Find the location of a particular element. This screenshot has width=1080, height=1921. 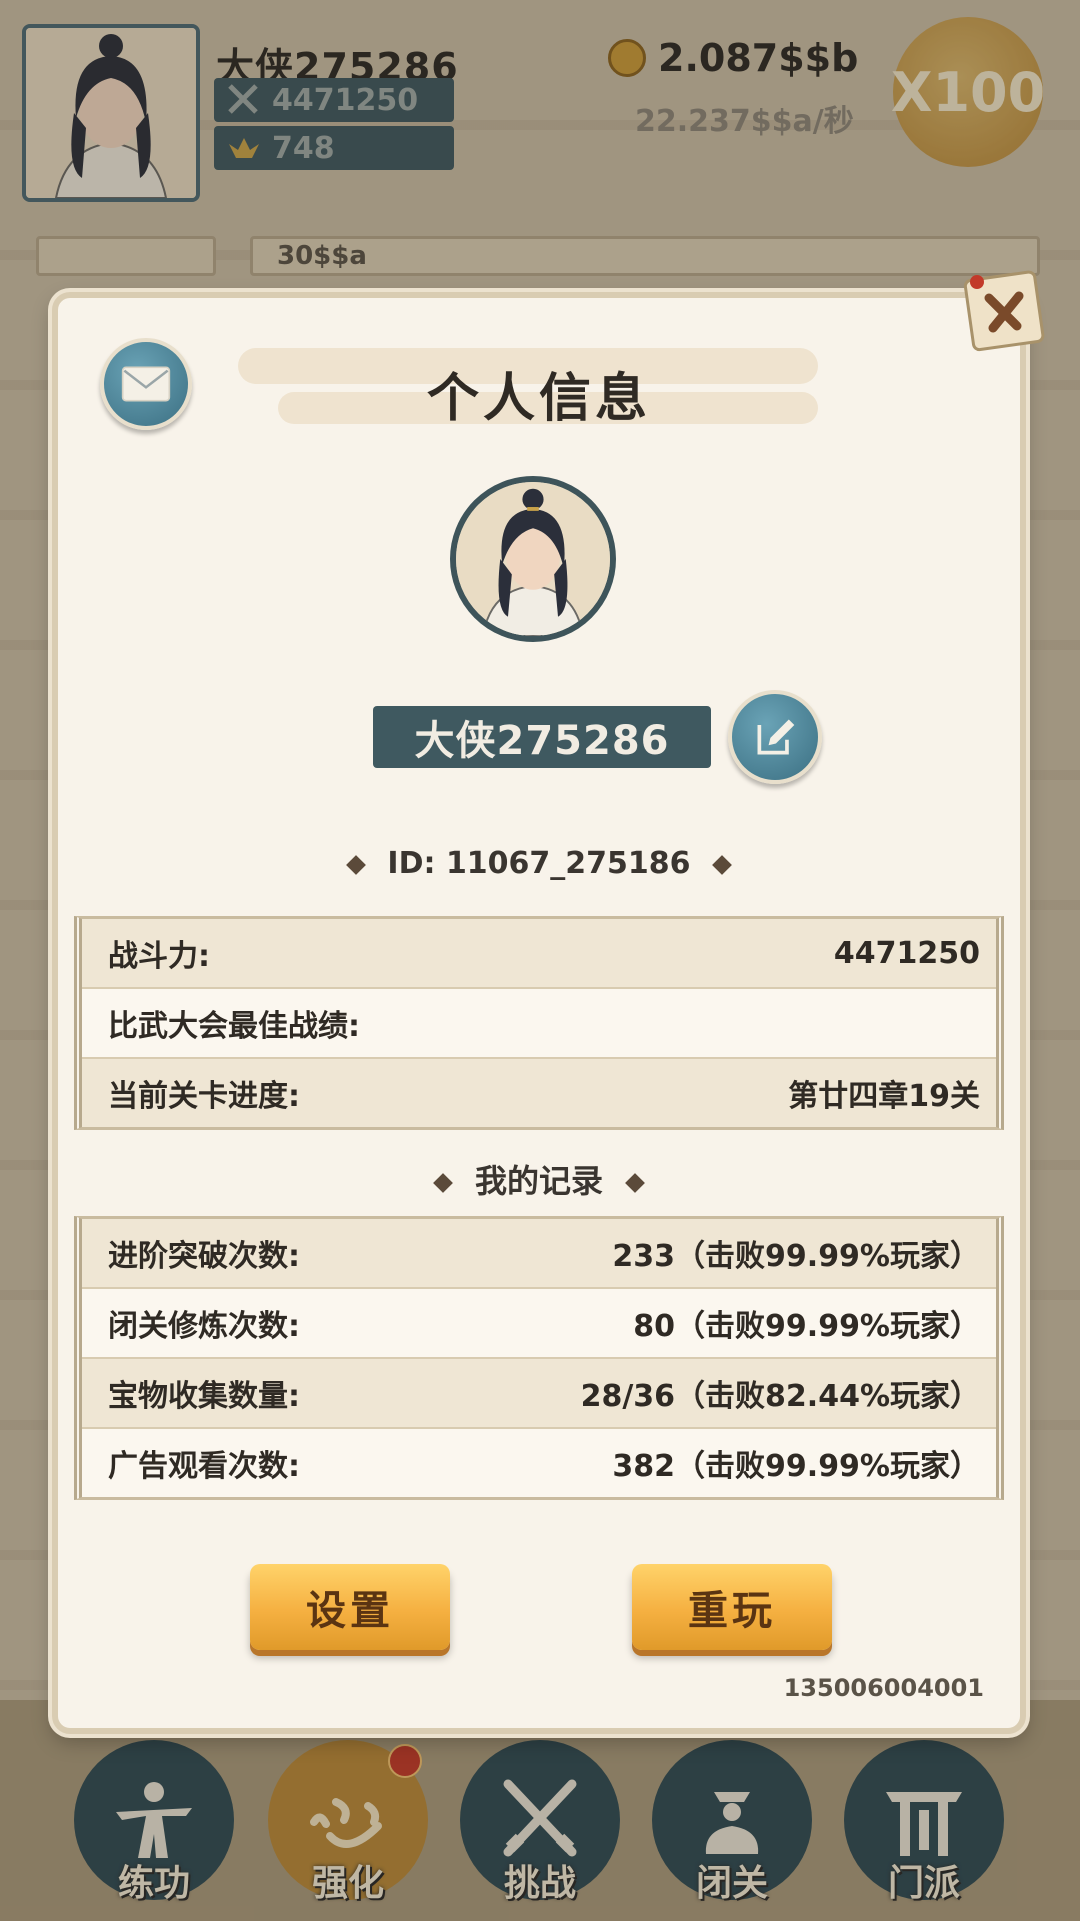

dialog-title: 个人信息 is located at coordinates (538, 399).